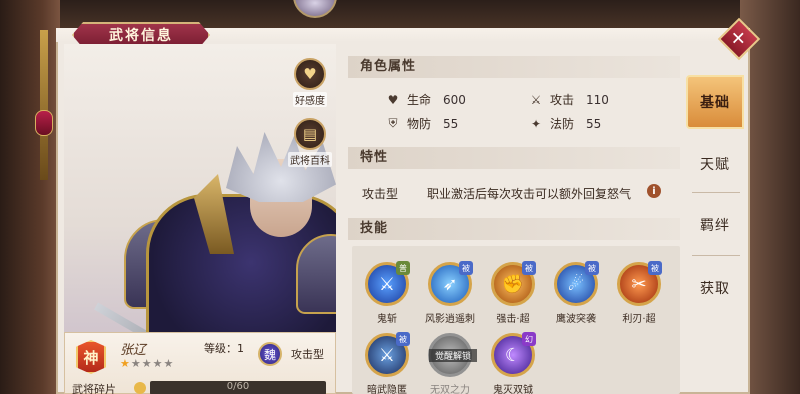  I want to click on skill-name: 风影逍遥刺, so click(450, 319).